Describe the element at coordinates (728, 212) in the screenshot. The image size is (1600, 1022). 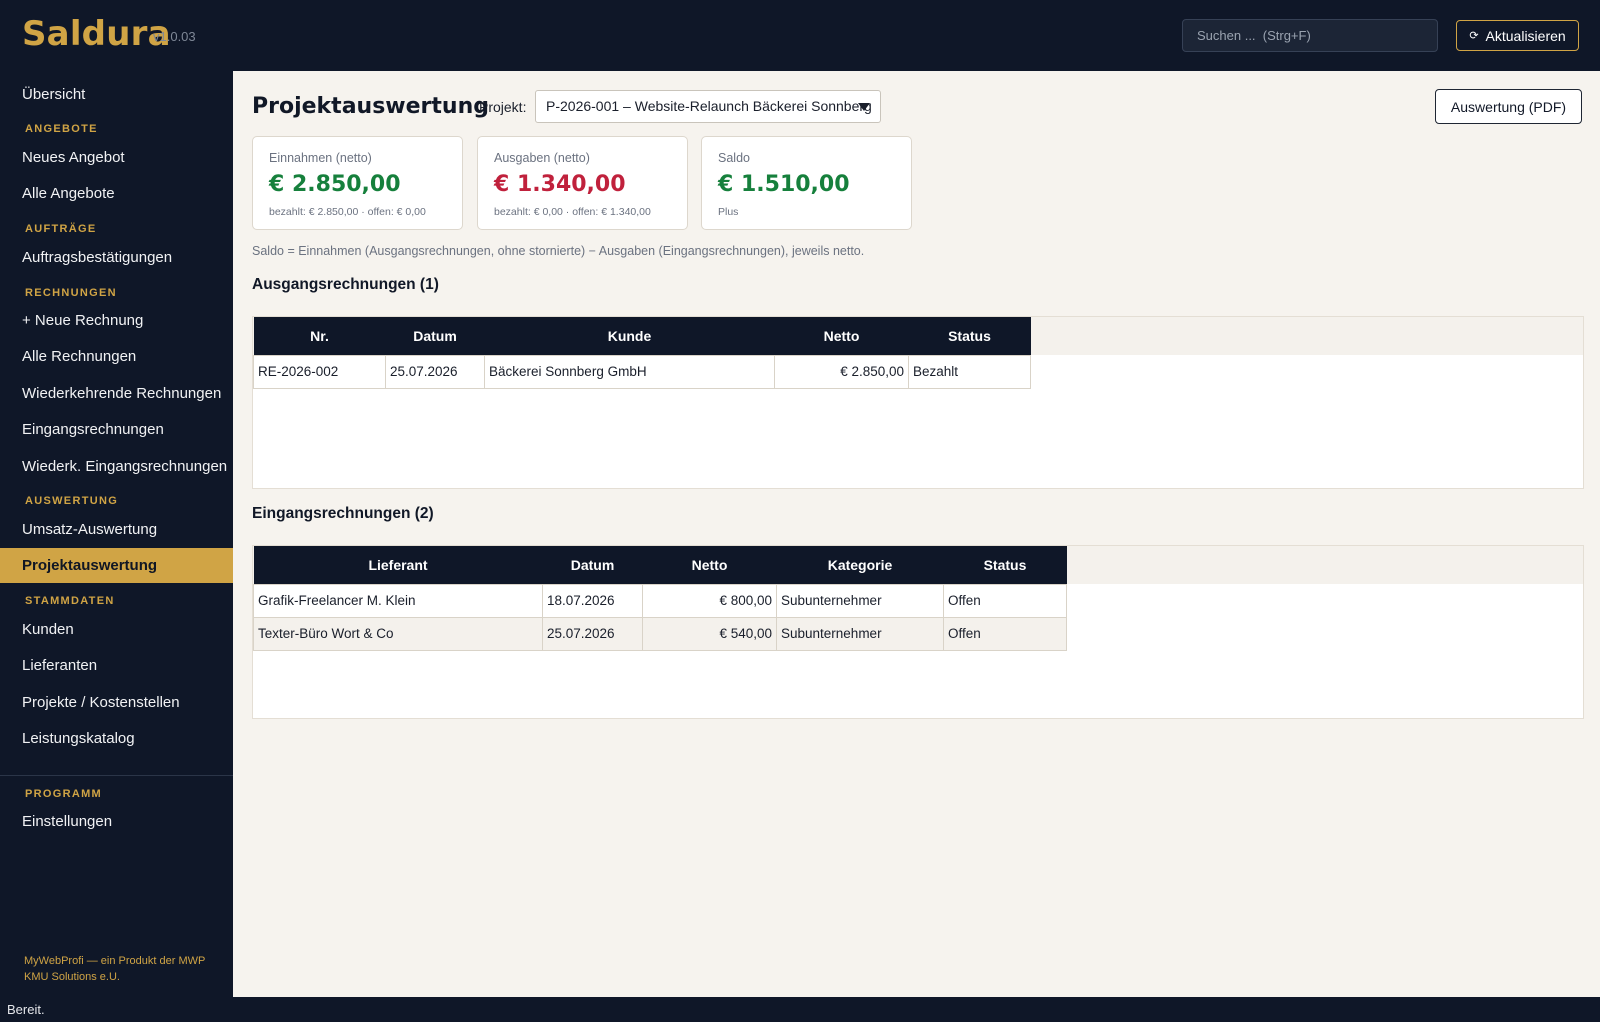
I see `balance-card-sub: Plus` at that location.